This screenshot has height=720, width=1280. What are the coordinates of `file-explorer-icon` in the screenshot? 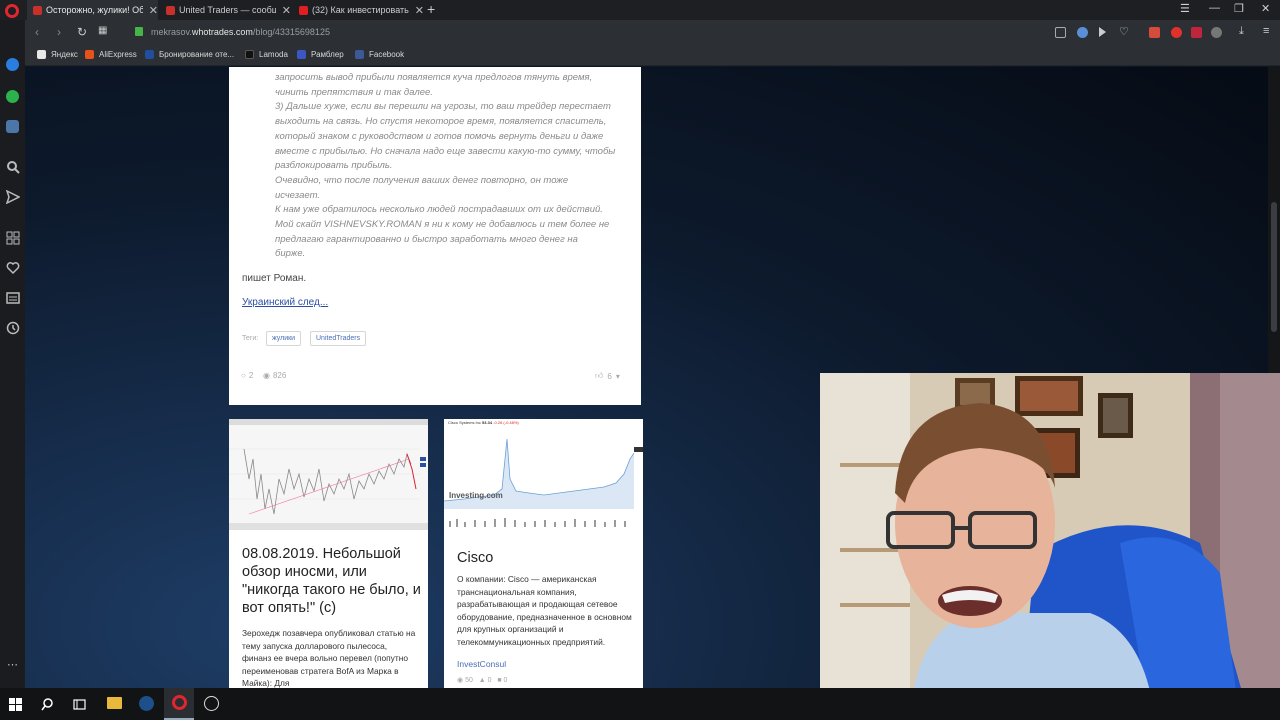 It's located at (114, 703).